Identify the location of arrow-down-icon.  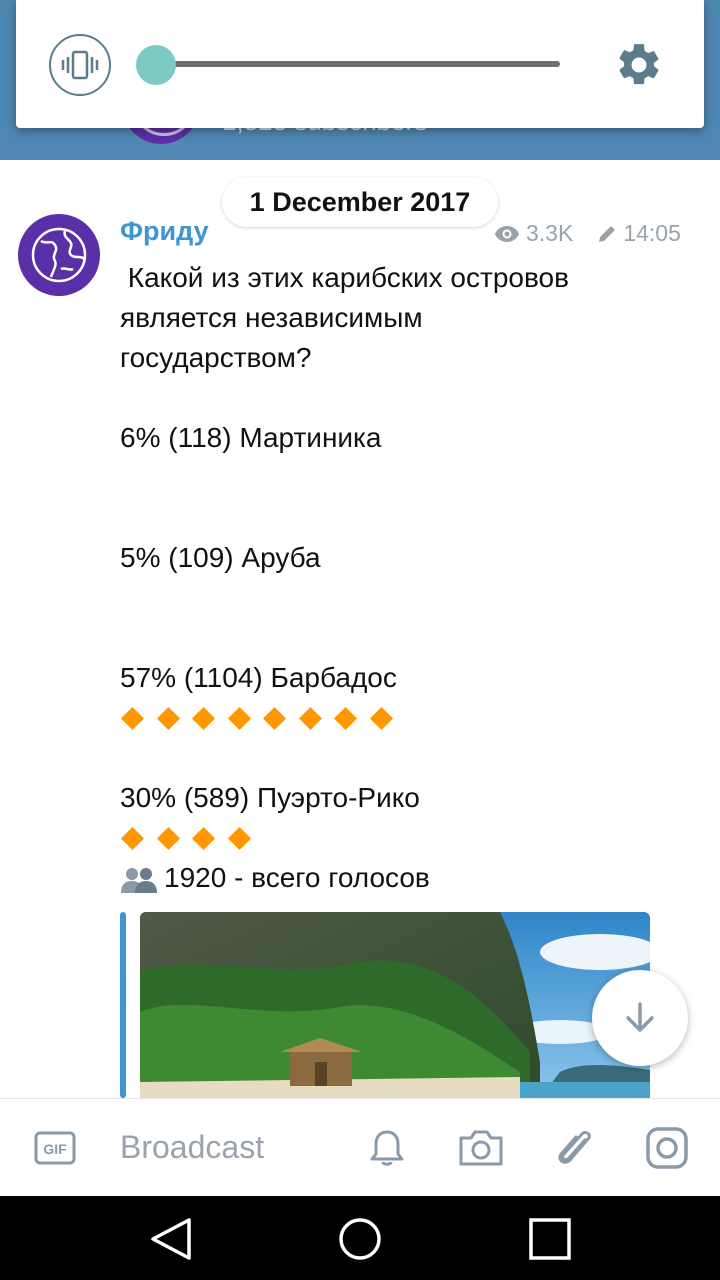
(640, 1017).